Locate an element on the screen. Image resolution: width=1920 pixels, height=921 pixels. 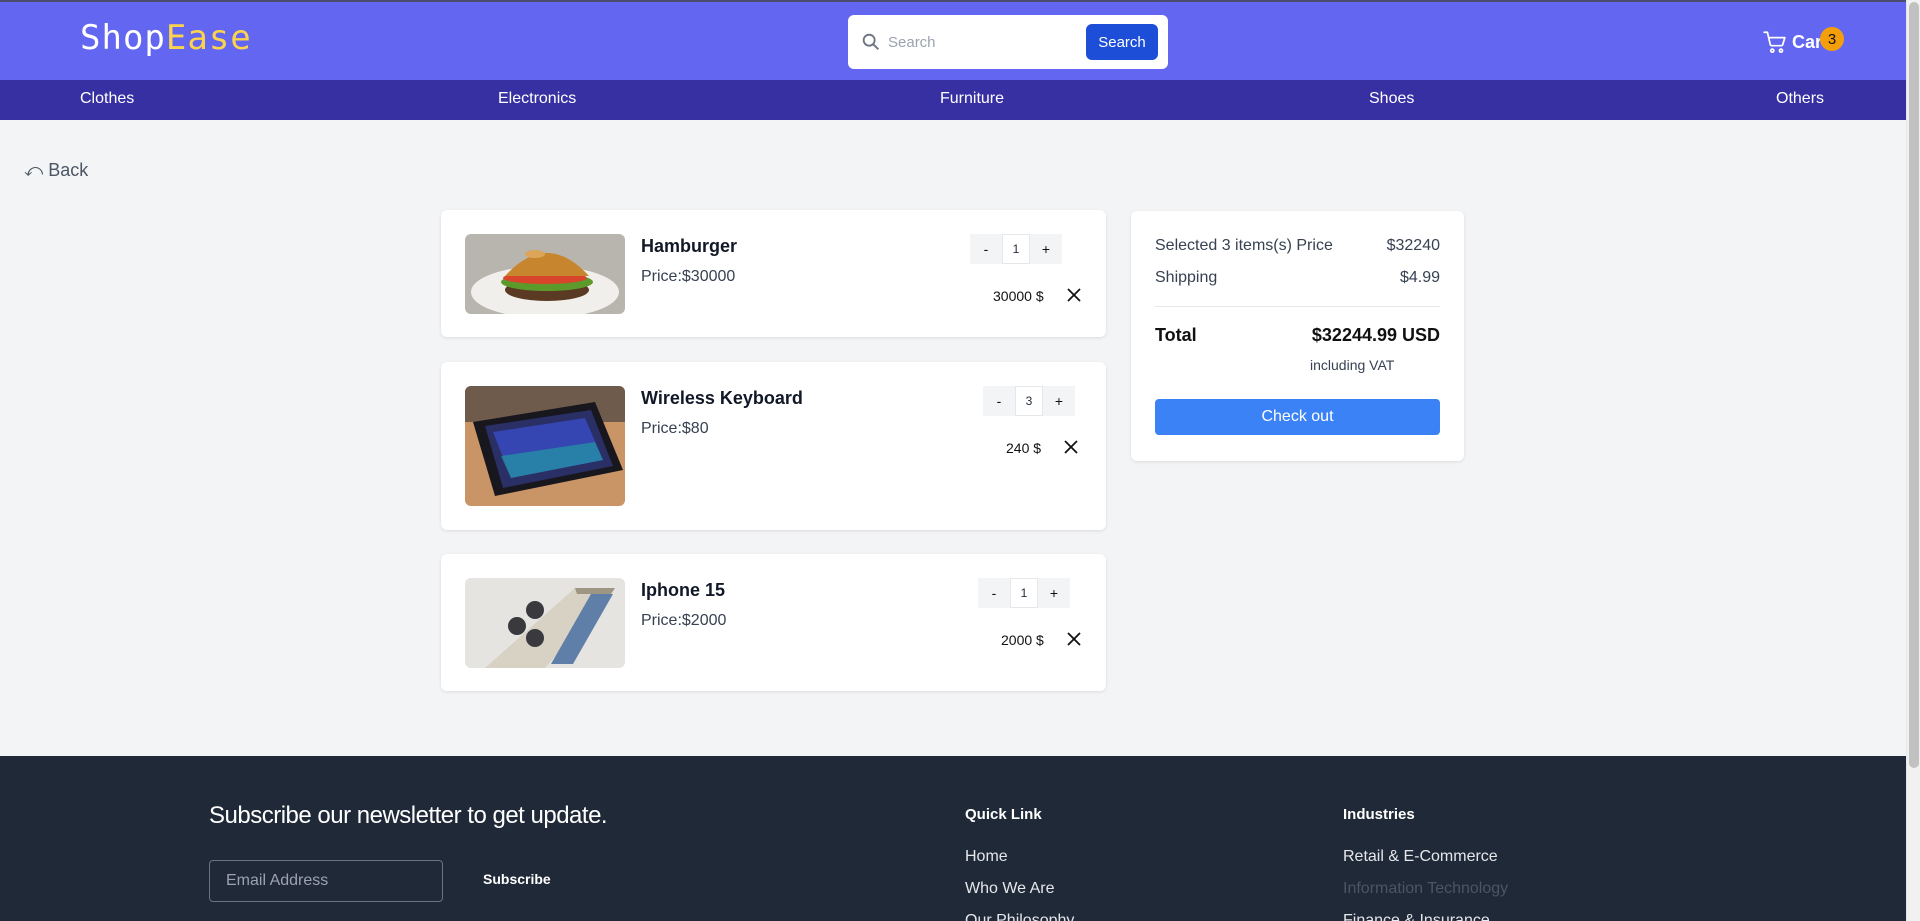
line-total: 2000 $ is located at coordinates (1022, 640).